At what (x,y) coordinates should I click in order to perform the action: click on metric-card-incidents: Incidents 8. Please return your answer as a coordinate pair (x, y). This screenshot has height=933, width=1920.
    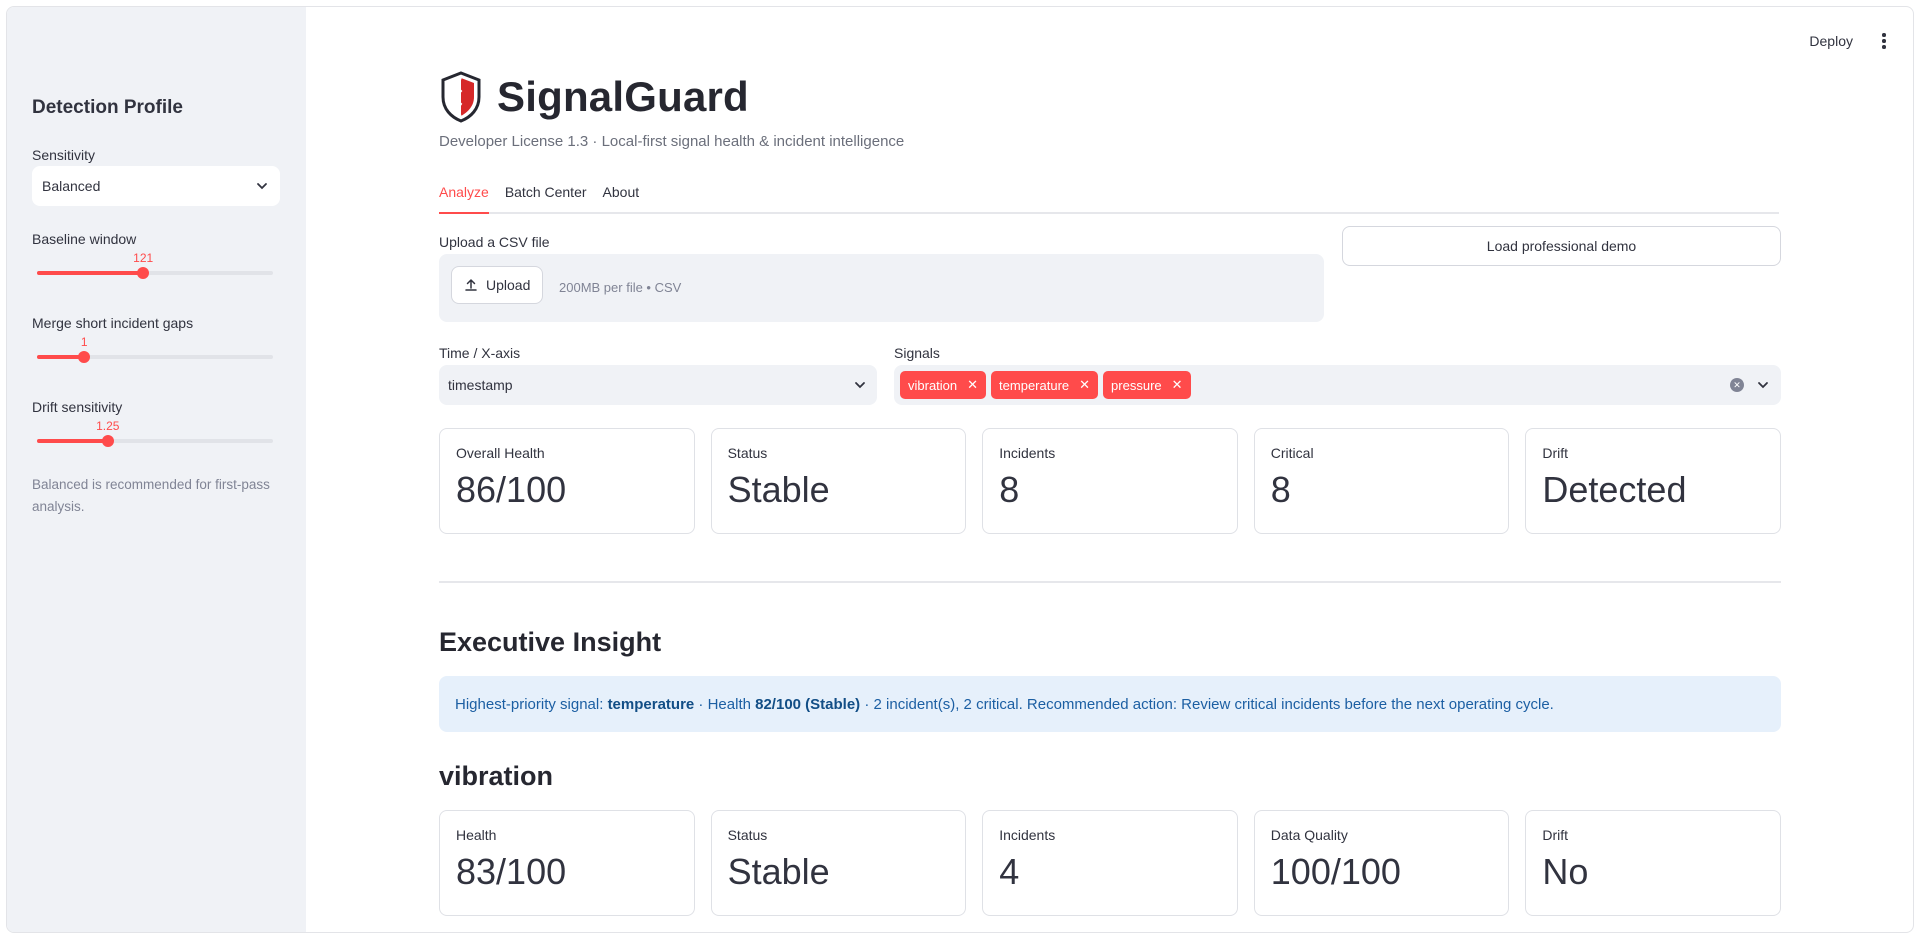
    Looking at the image, I should click on (1110, 481).